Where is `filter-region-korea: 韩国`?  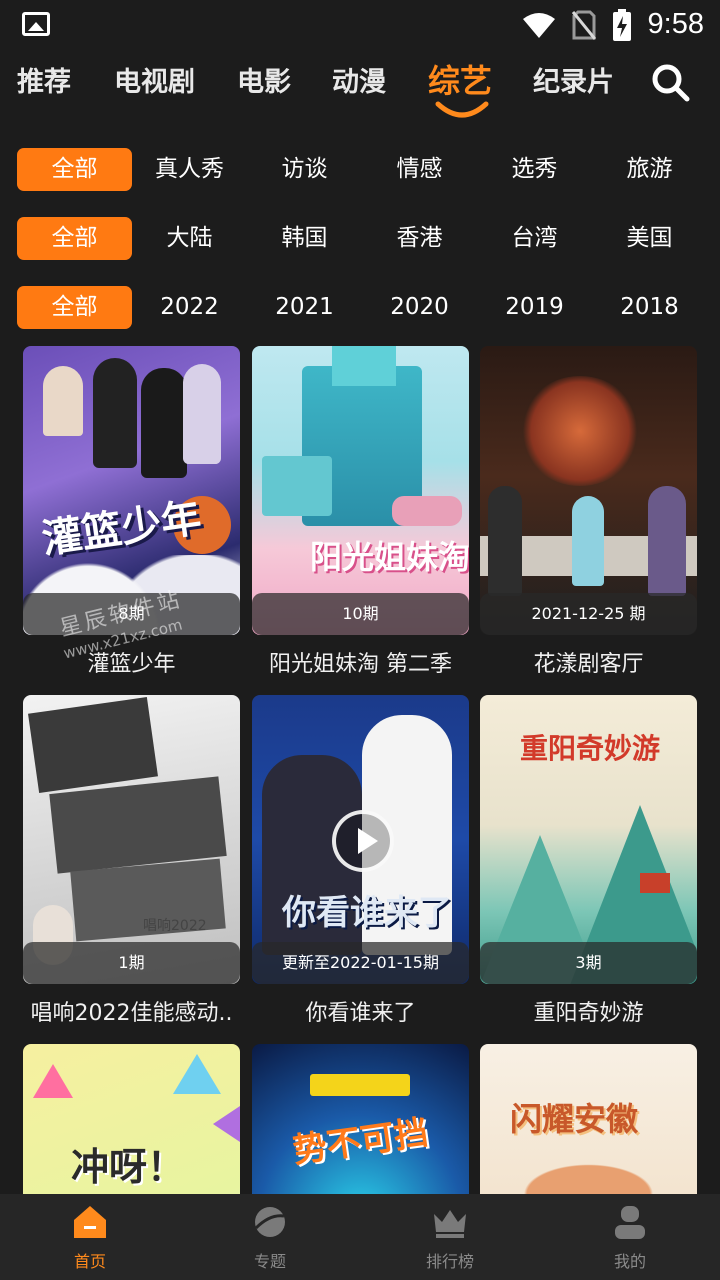
filter-region-korea: 韩国 is located at coordinates (304, 238).